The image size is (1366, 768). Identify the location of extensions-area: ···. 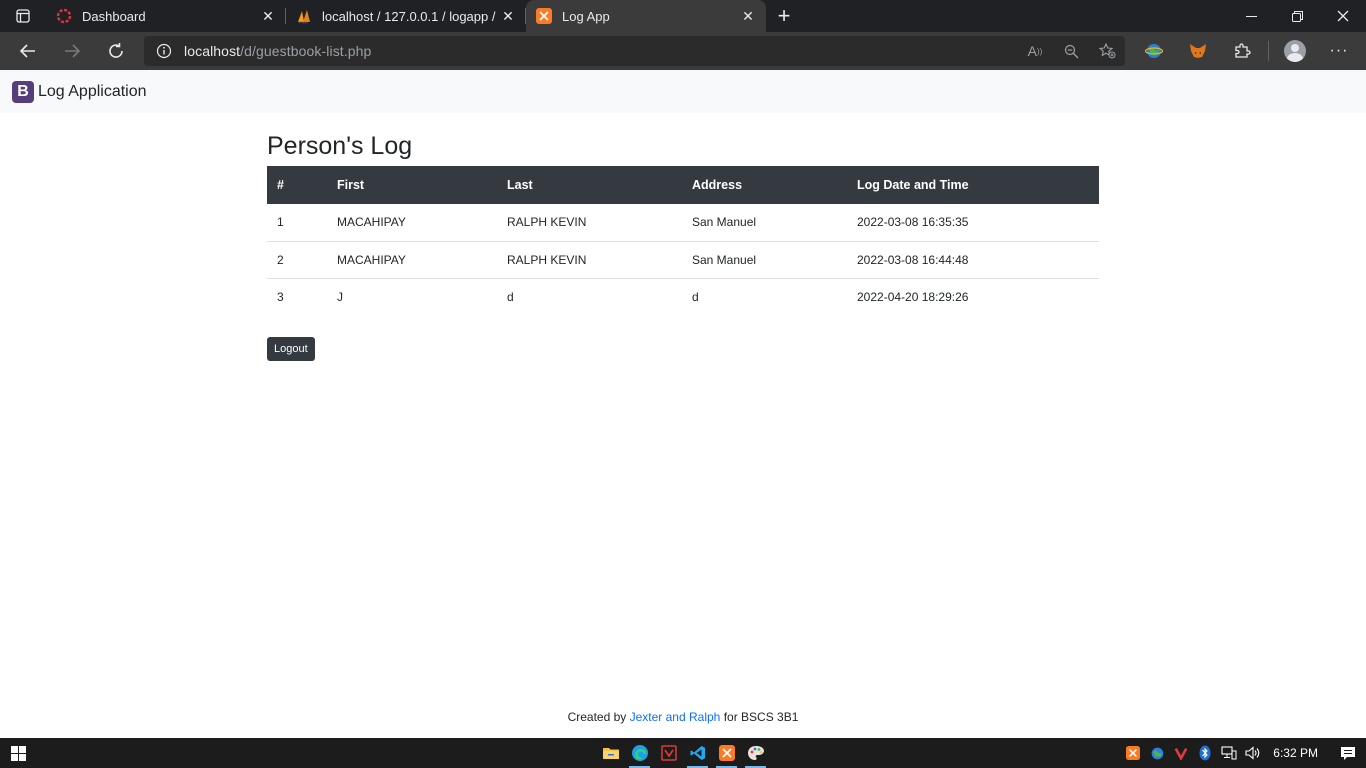
(1246, 51).